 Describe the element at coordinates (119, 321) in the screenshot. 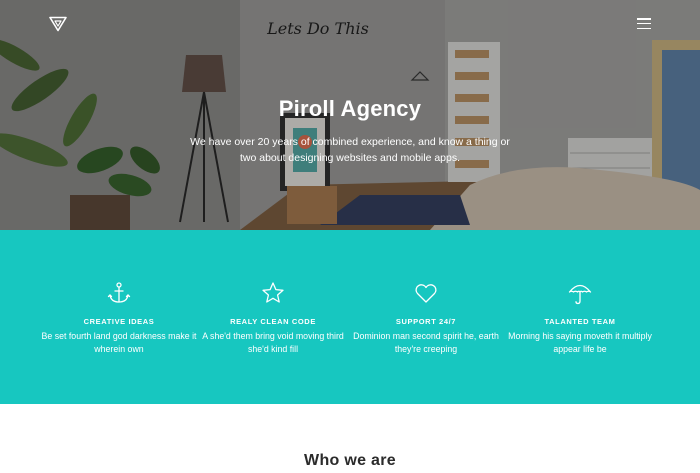

I see `feature-title: CREATIVE IDEAS` at that location.